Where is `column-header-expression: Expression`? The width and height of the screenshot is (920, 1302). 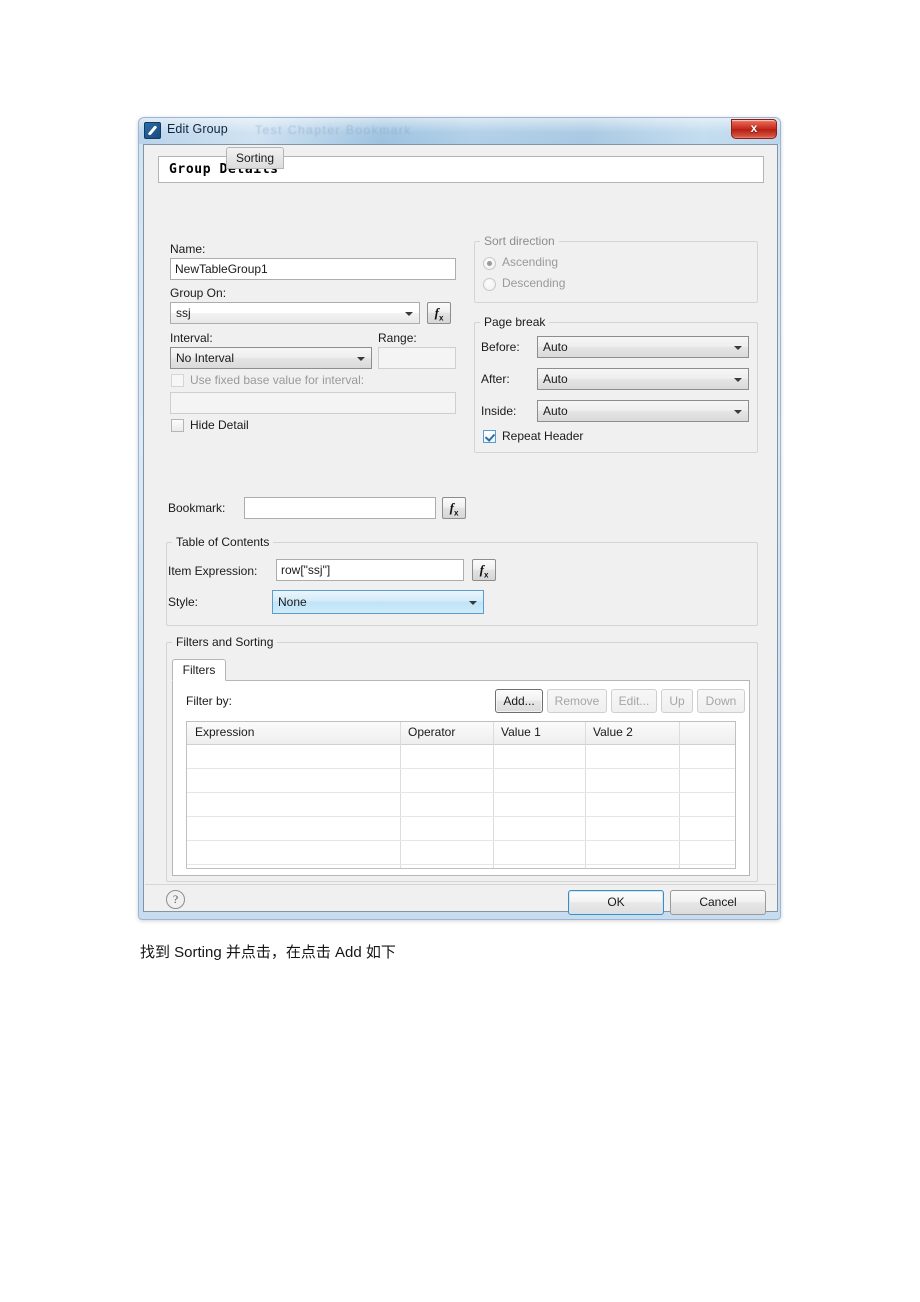
column-header-expression: Expression is located at coordinates (225, 732).